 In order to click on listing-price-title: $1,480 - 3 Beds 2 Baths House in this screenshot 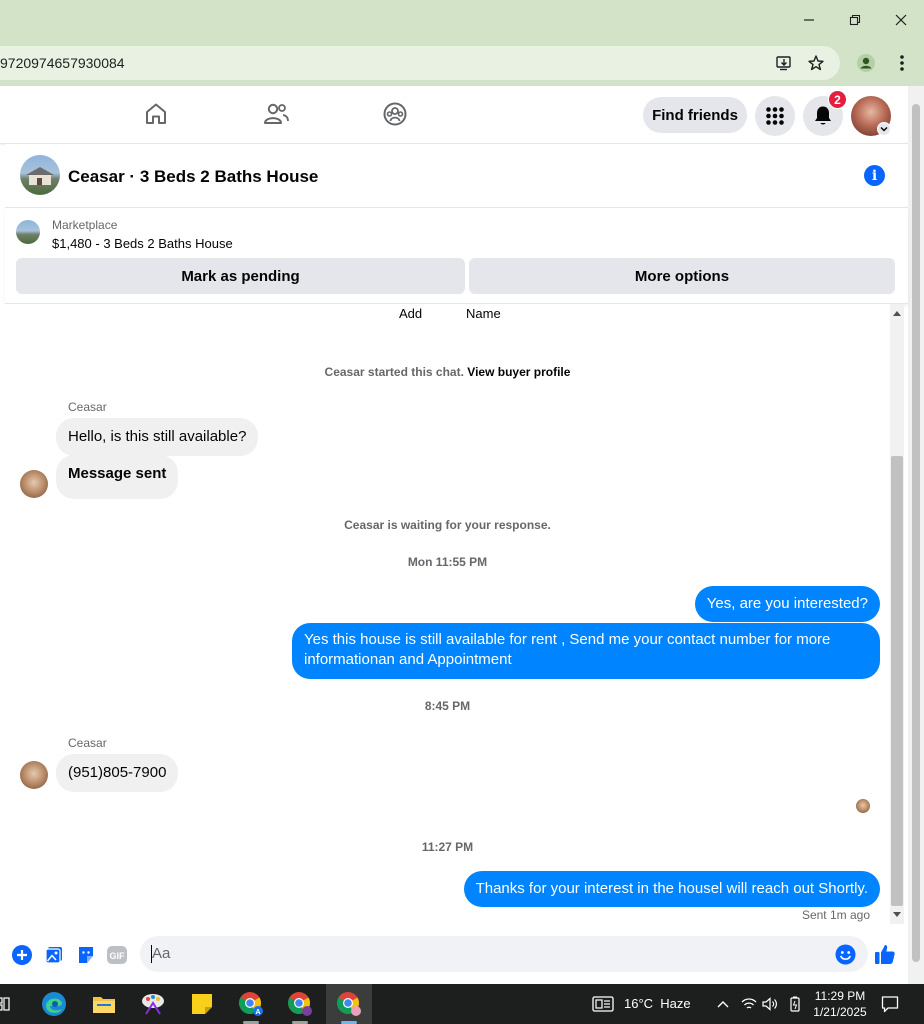, I will do `click(142, 243)`.